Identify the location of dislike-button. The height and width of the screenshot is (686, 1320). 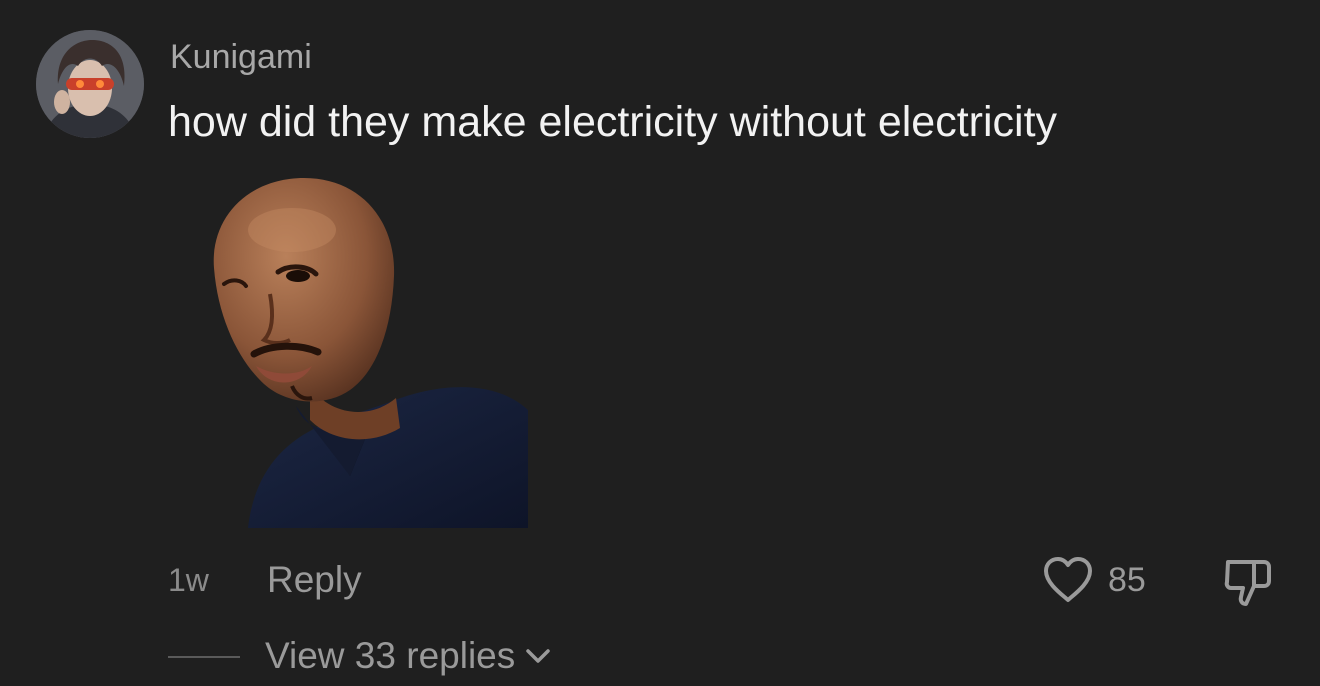
(1247, 581).